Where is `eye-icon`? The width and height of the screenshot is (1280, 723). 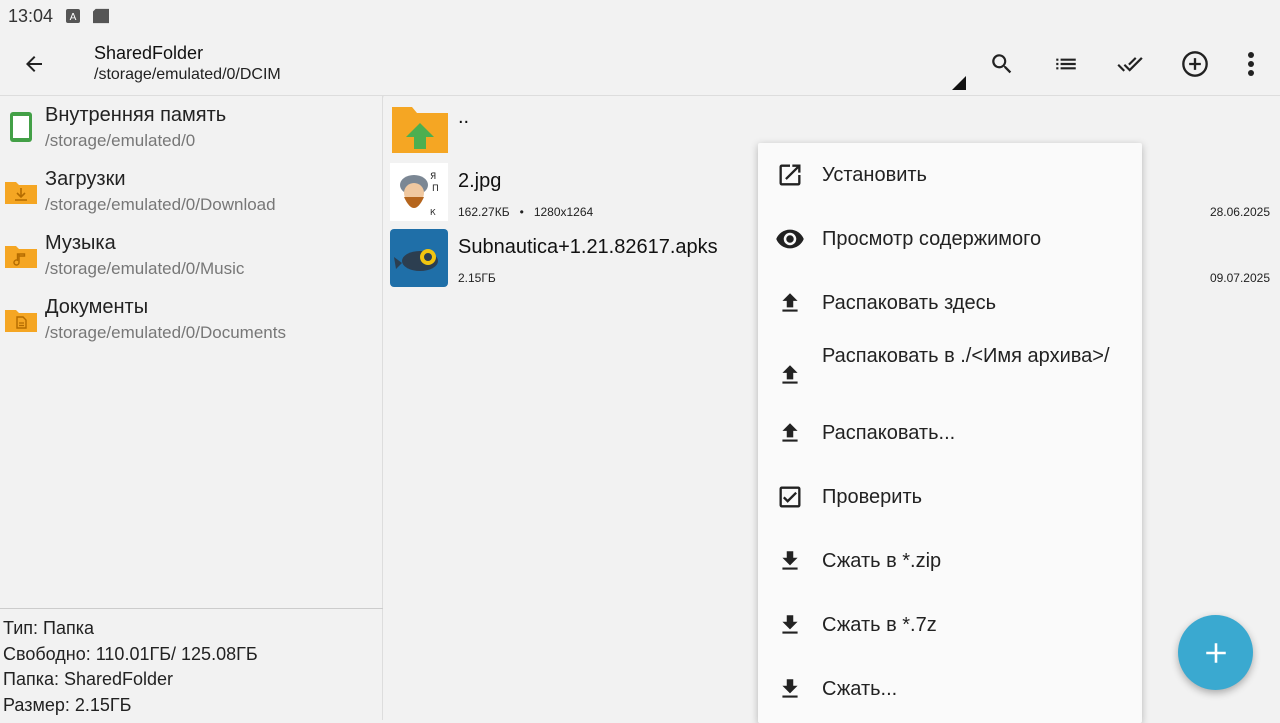
eye-icon is located at coordinates (790, 239).